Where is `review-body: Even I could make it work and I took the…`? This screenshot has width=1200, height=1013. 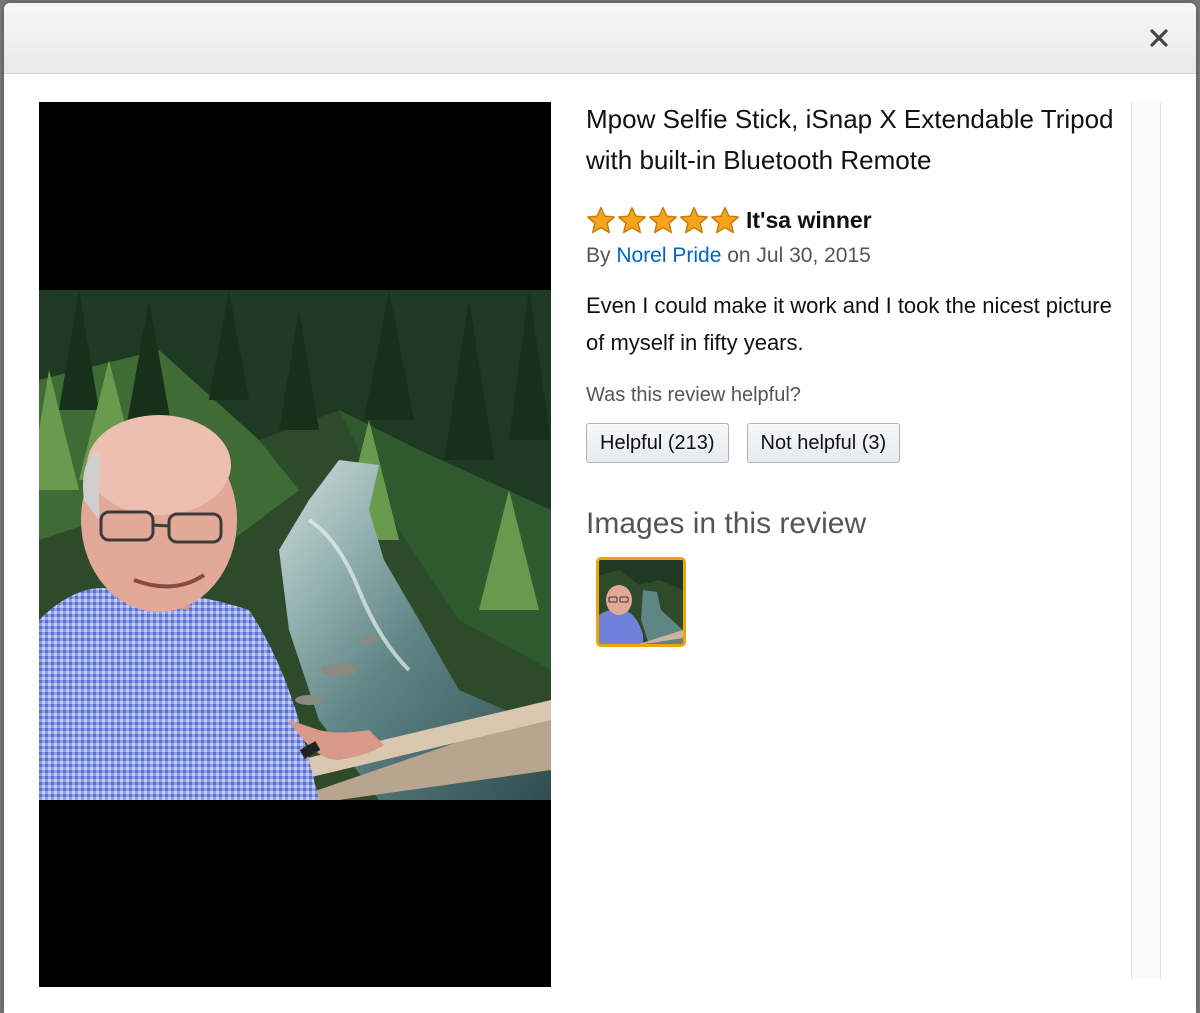
review-body: Even I could make it work and I took the… is located at coordinates (849, 324).